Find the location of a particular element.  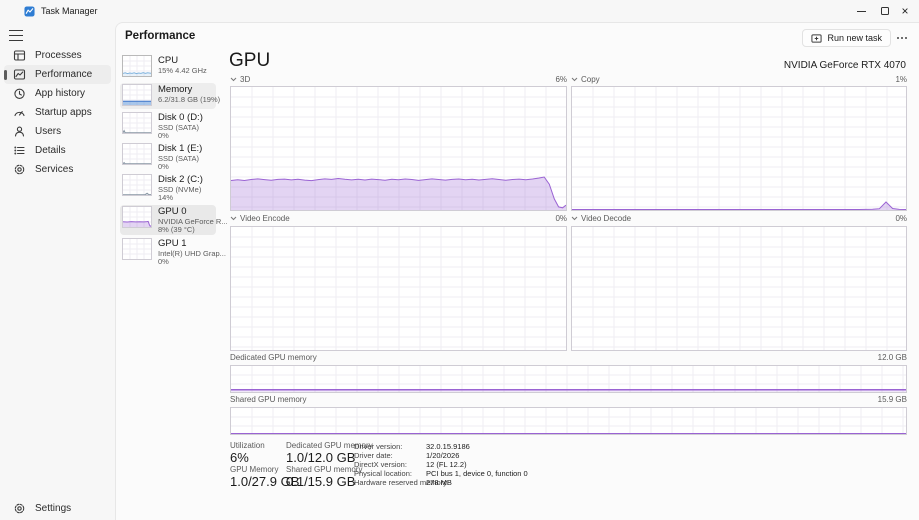

sidebar-item-details: Details is located at coordinates (57, 150).